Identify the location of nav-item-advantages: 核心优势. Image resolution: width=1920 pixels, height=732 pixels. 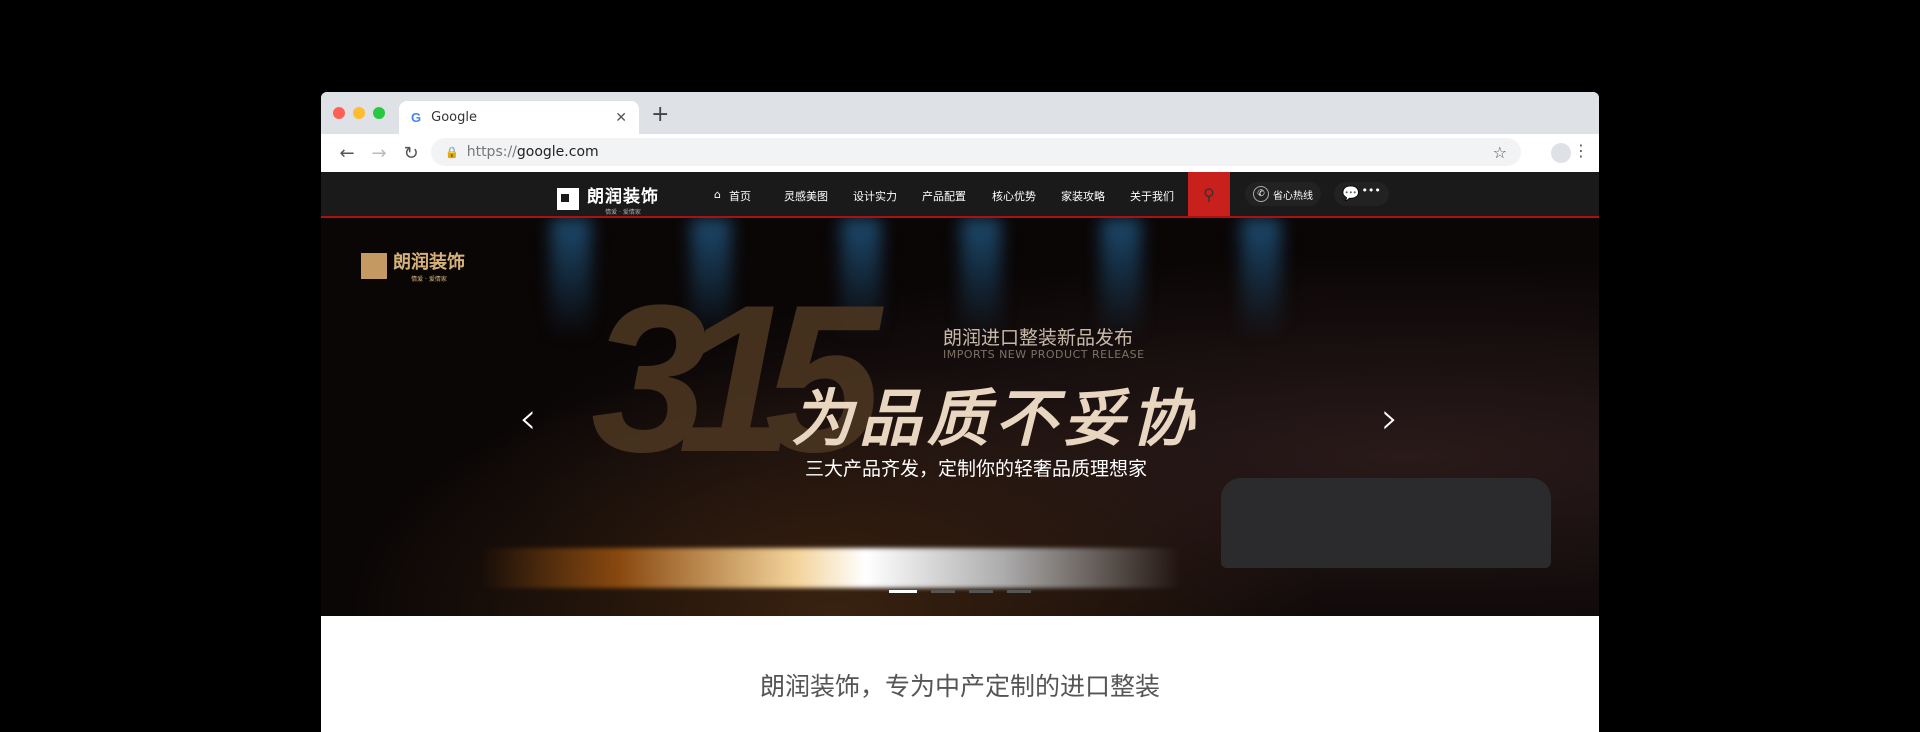
(1014, 196).